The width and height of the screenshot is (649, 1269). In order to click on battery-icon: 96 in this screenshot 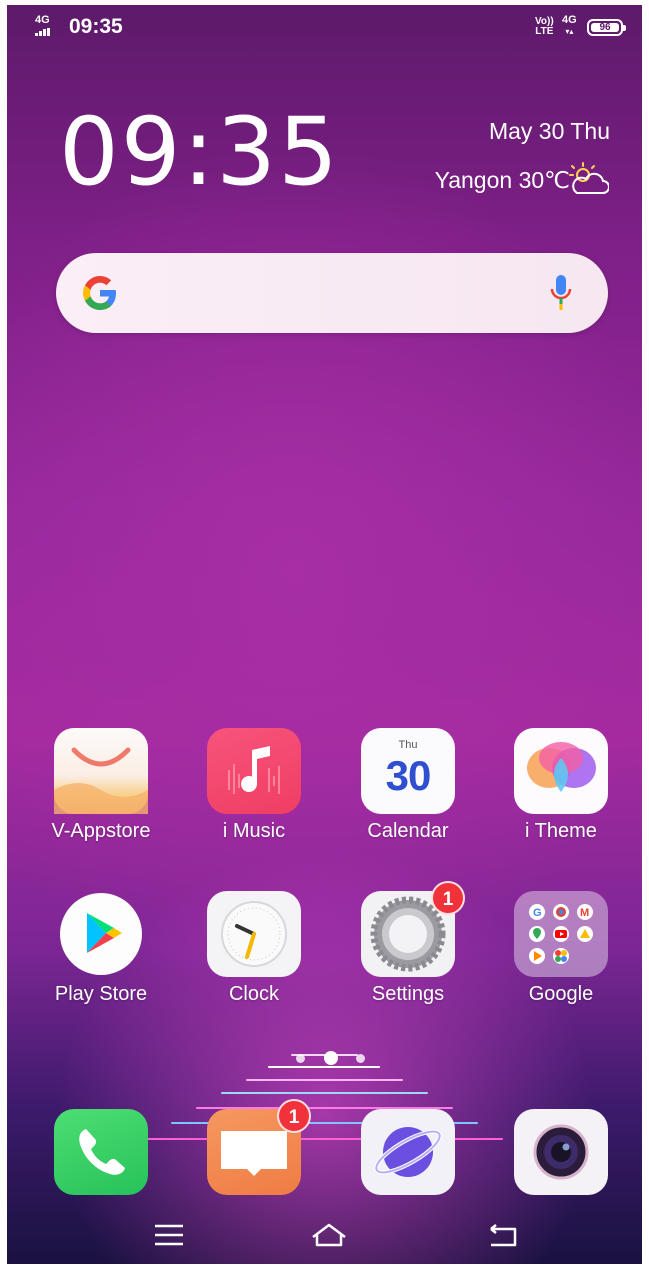, I will do `click(606, 27)`.